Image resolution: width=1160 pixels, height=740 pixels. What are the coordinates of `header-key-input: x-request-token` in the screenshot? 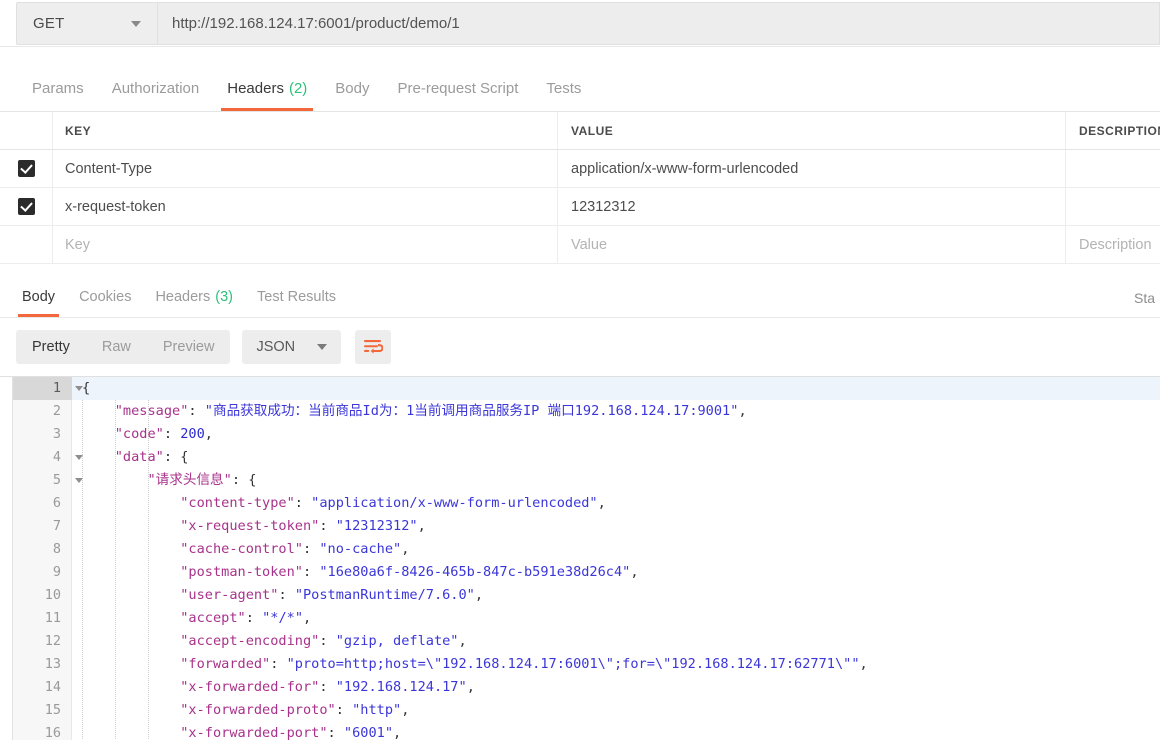 It's located at (305, 206).